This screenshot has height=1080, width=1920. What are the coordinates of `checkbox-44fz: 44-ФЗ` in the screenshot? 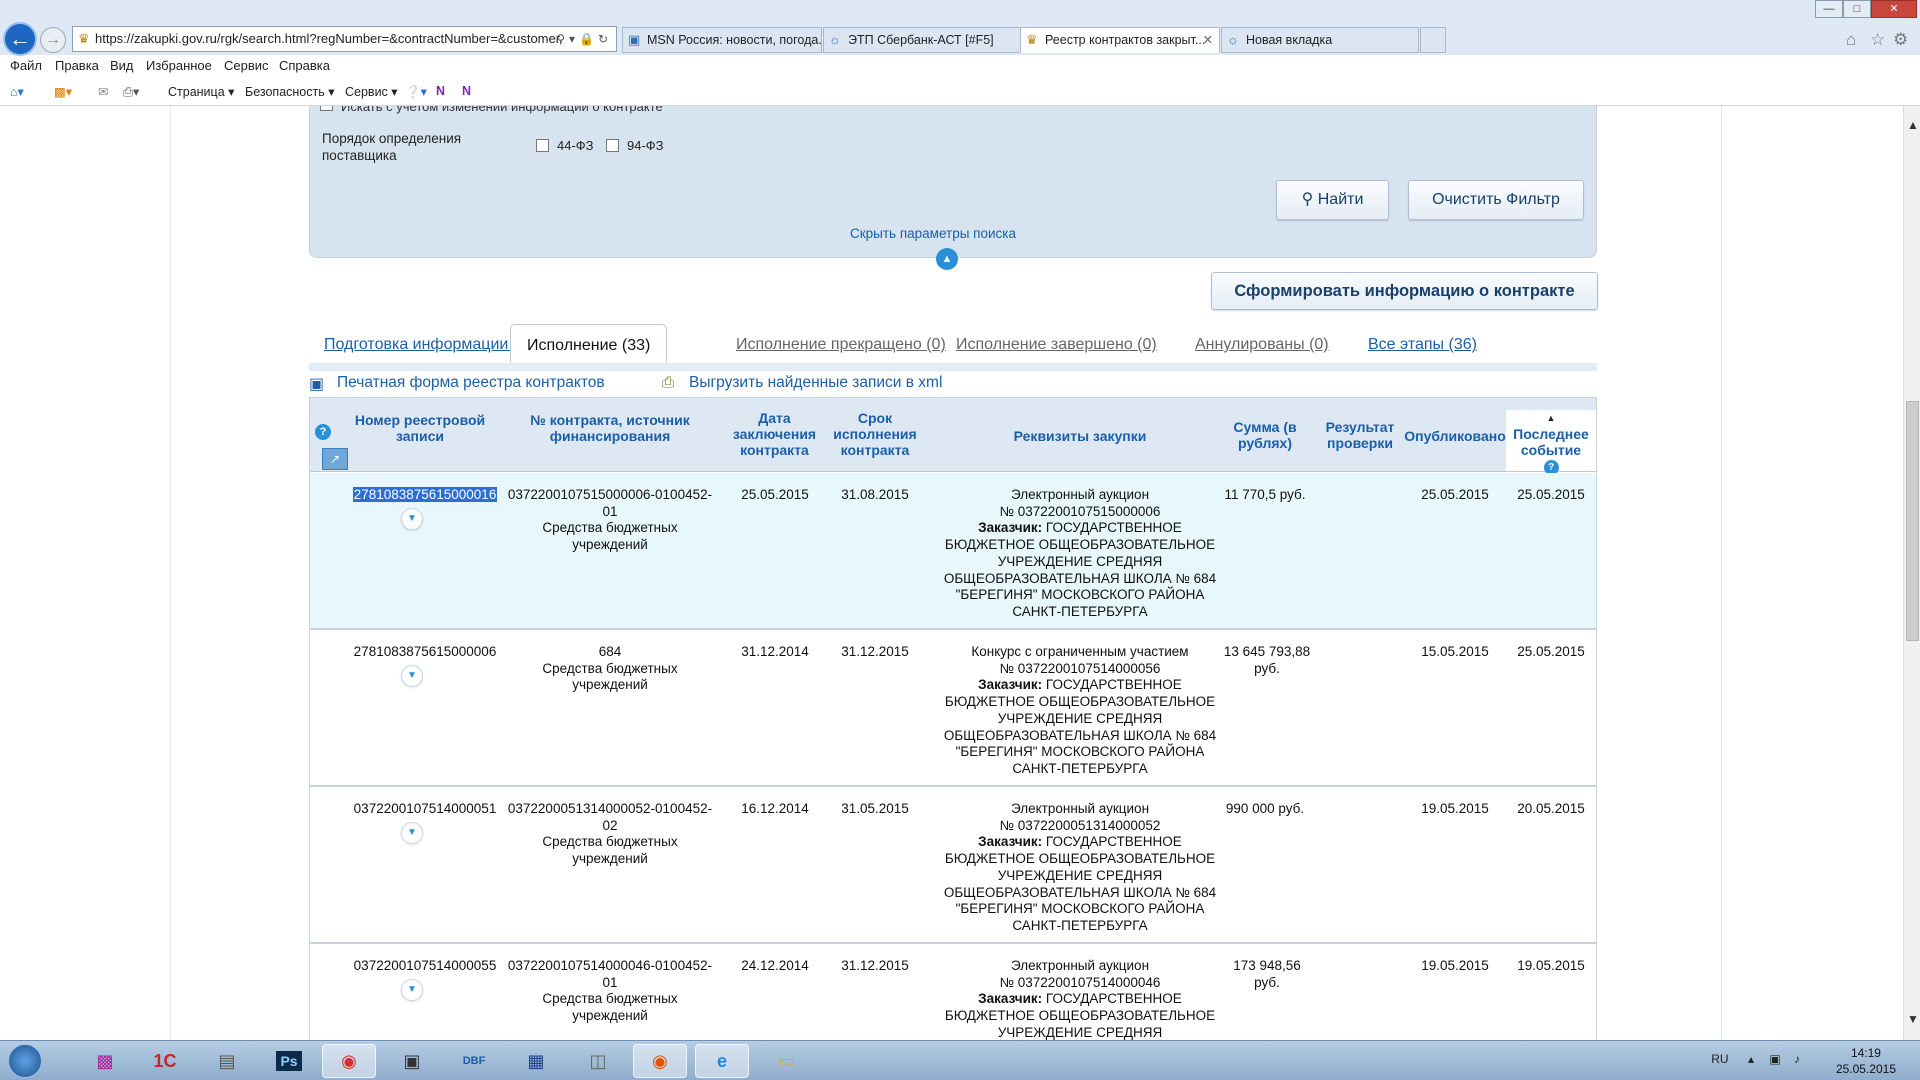 It's located at (565, 145).